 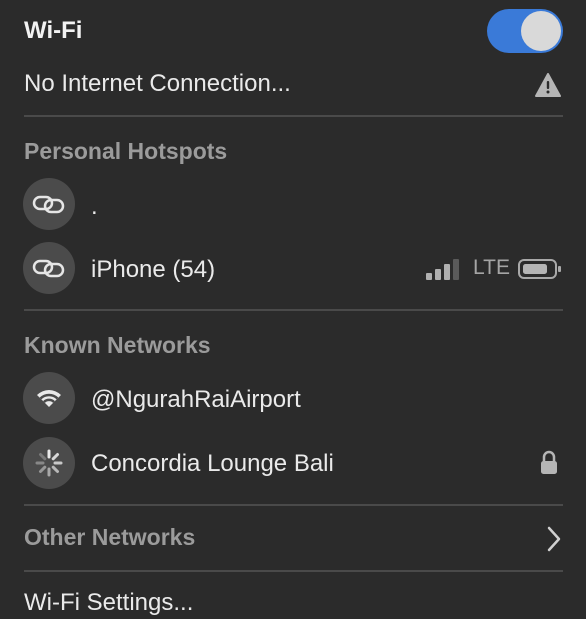 What do you see at coordinates (49, 398) in the screenshot?
I see `wifi-icon` at bounding box center [49, 398].